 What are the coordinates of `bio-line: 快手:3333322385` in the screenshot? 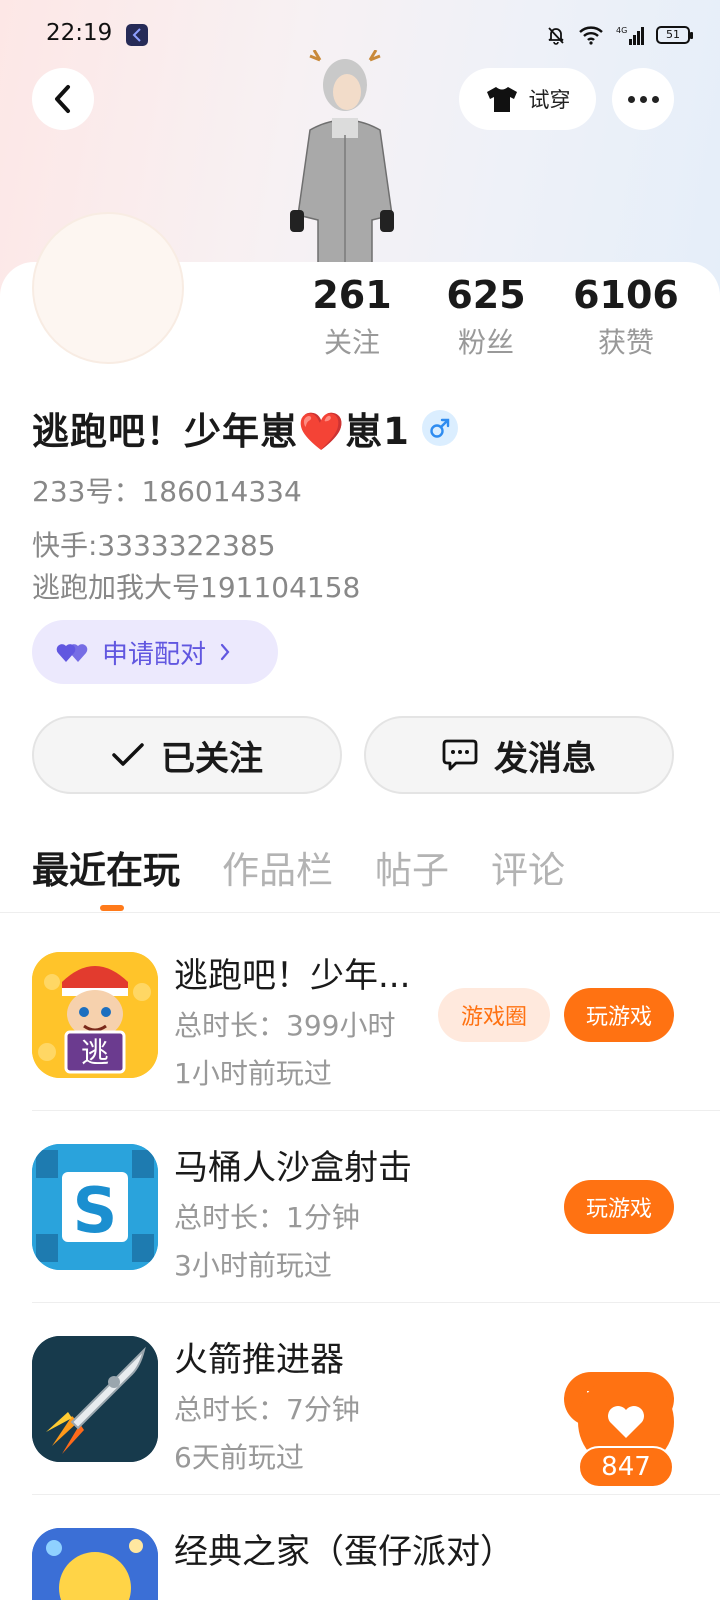 It's located at (154, 545).